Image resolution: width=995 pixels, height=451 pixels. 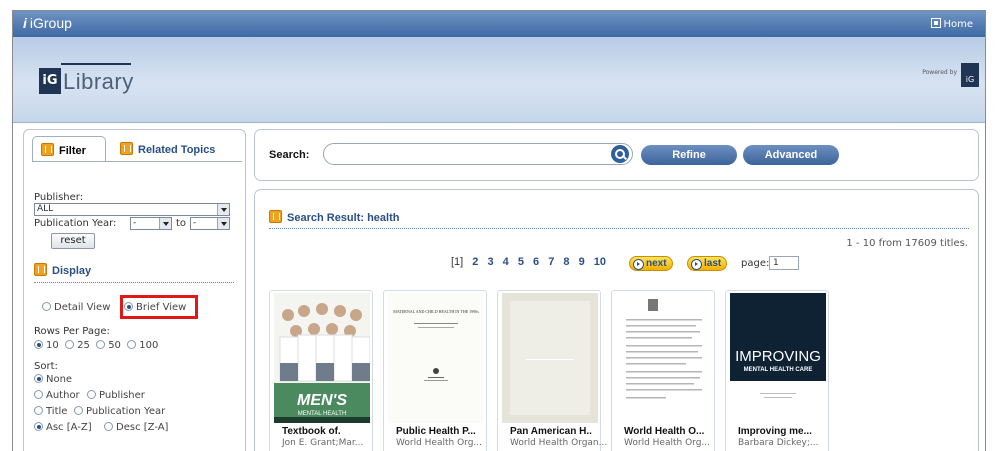 I want to click on sort-option-title: Title, so click(x=50, y=411).